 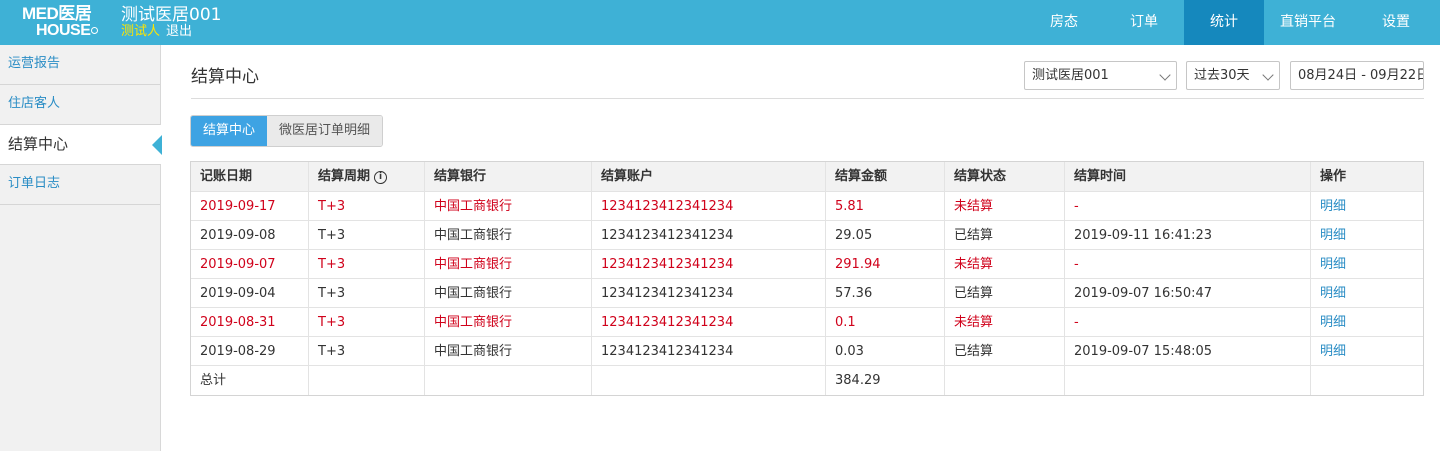 What do you see at coordinates (250, 351) in the screenshot?
I see `cell-date: 2019-08-29` at bounding box center [250, 351].